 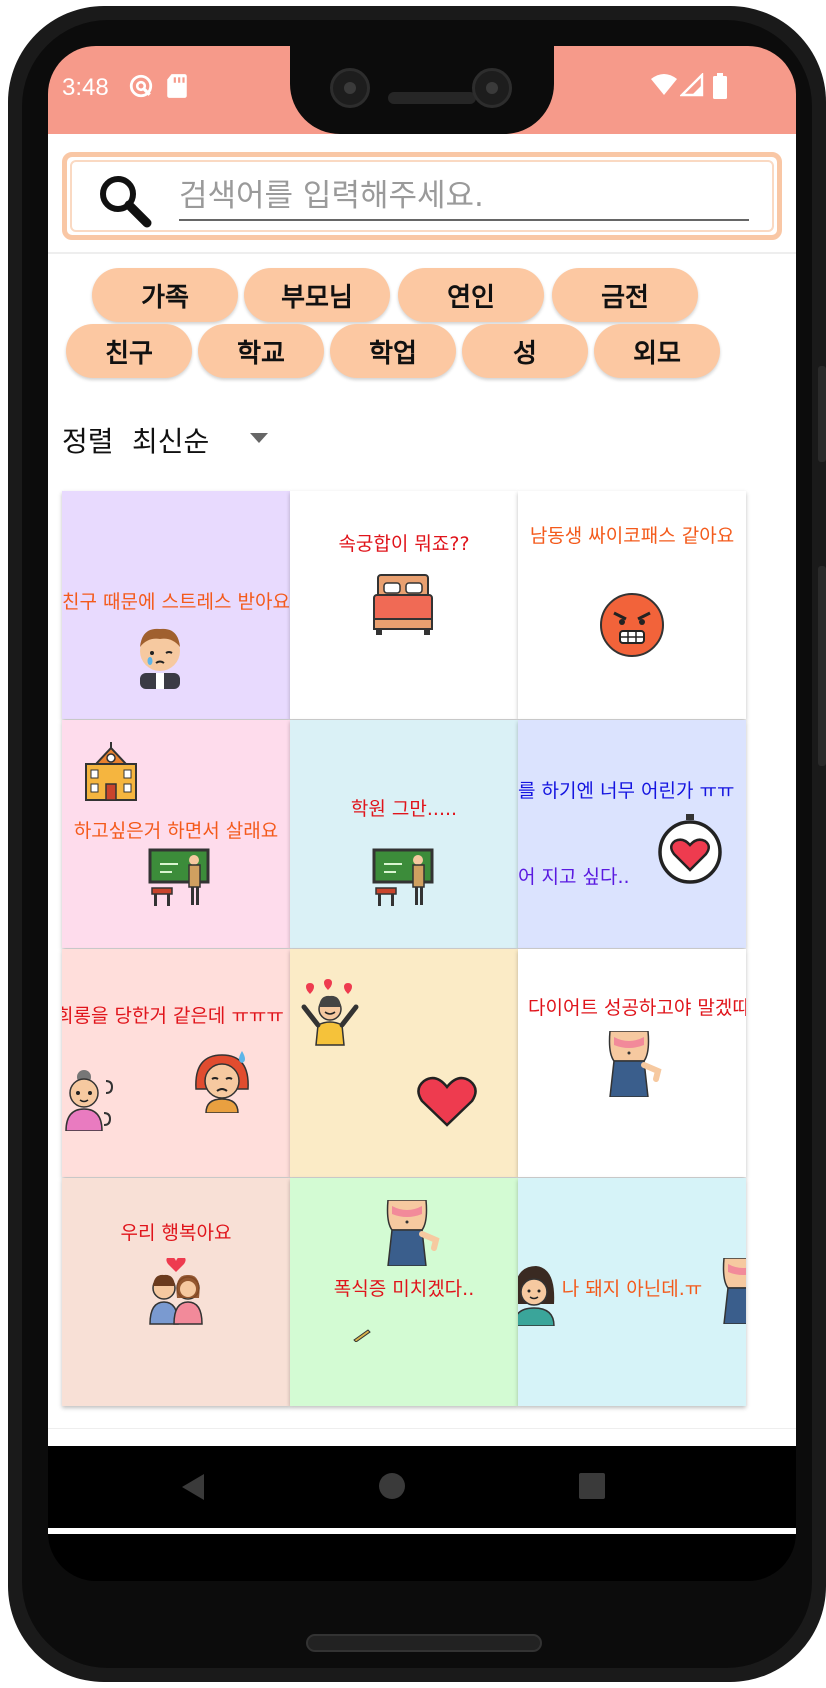 I want to click on post-title: 다이어트 성공하고야 말겠따, so click(x=637, y=1008).